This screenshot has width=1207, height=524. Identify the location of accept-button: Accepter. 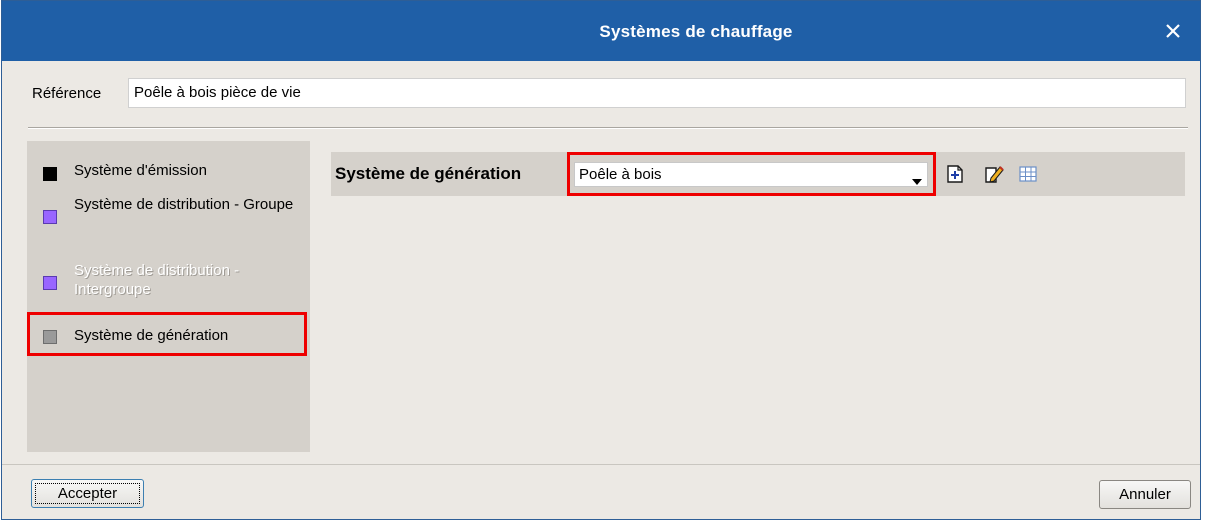
(87, 493).